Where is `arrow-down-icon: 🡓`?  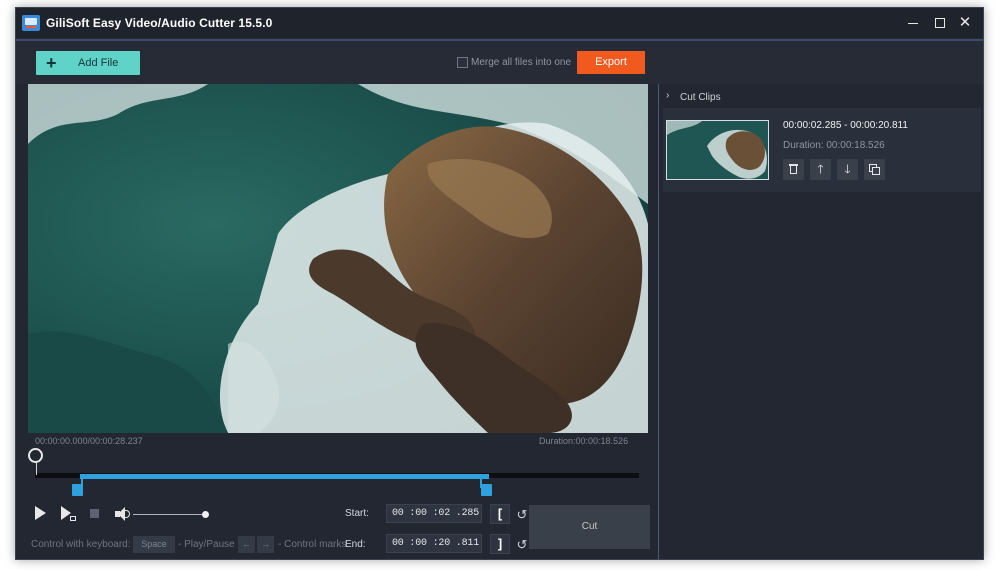 arrow-down-icon: 🡓 is located at coordinates (847, 169).